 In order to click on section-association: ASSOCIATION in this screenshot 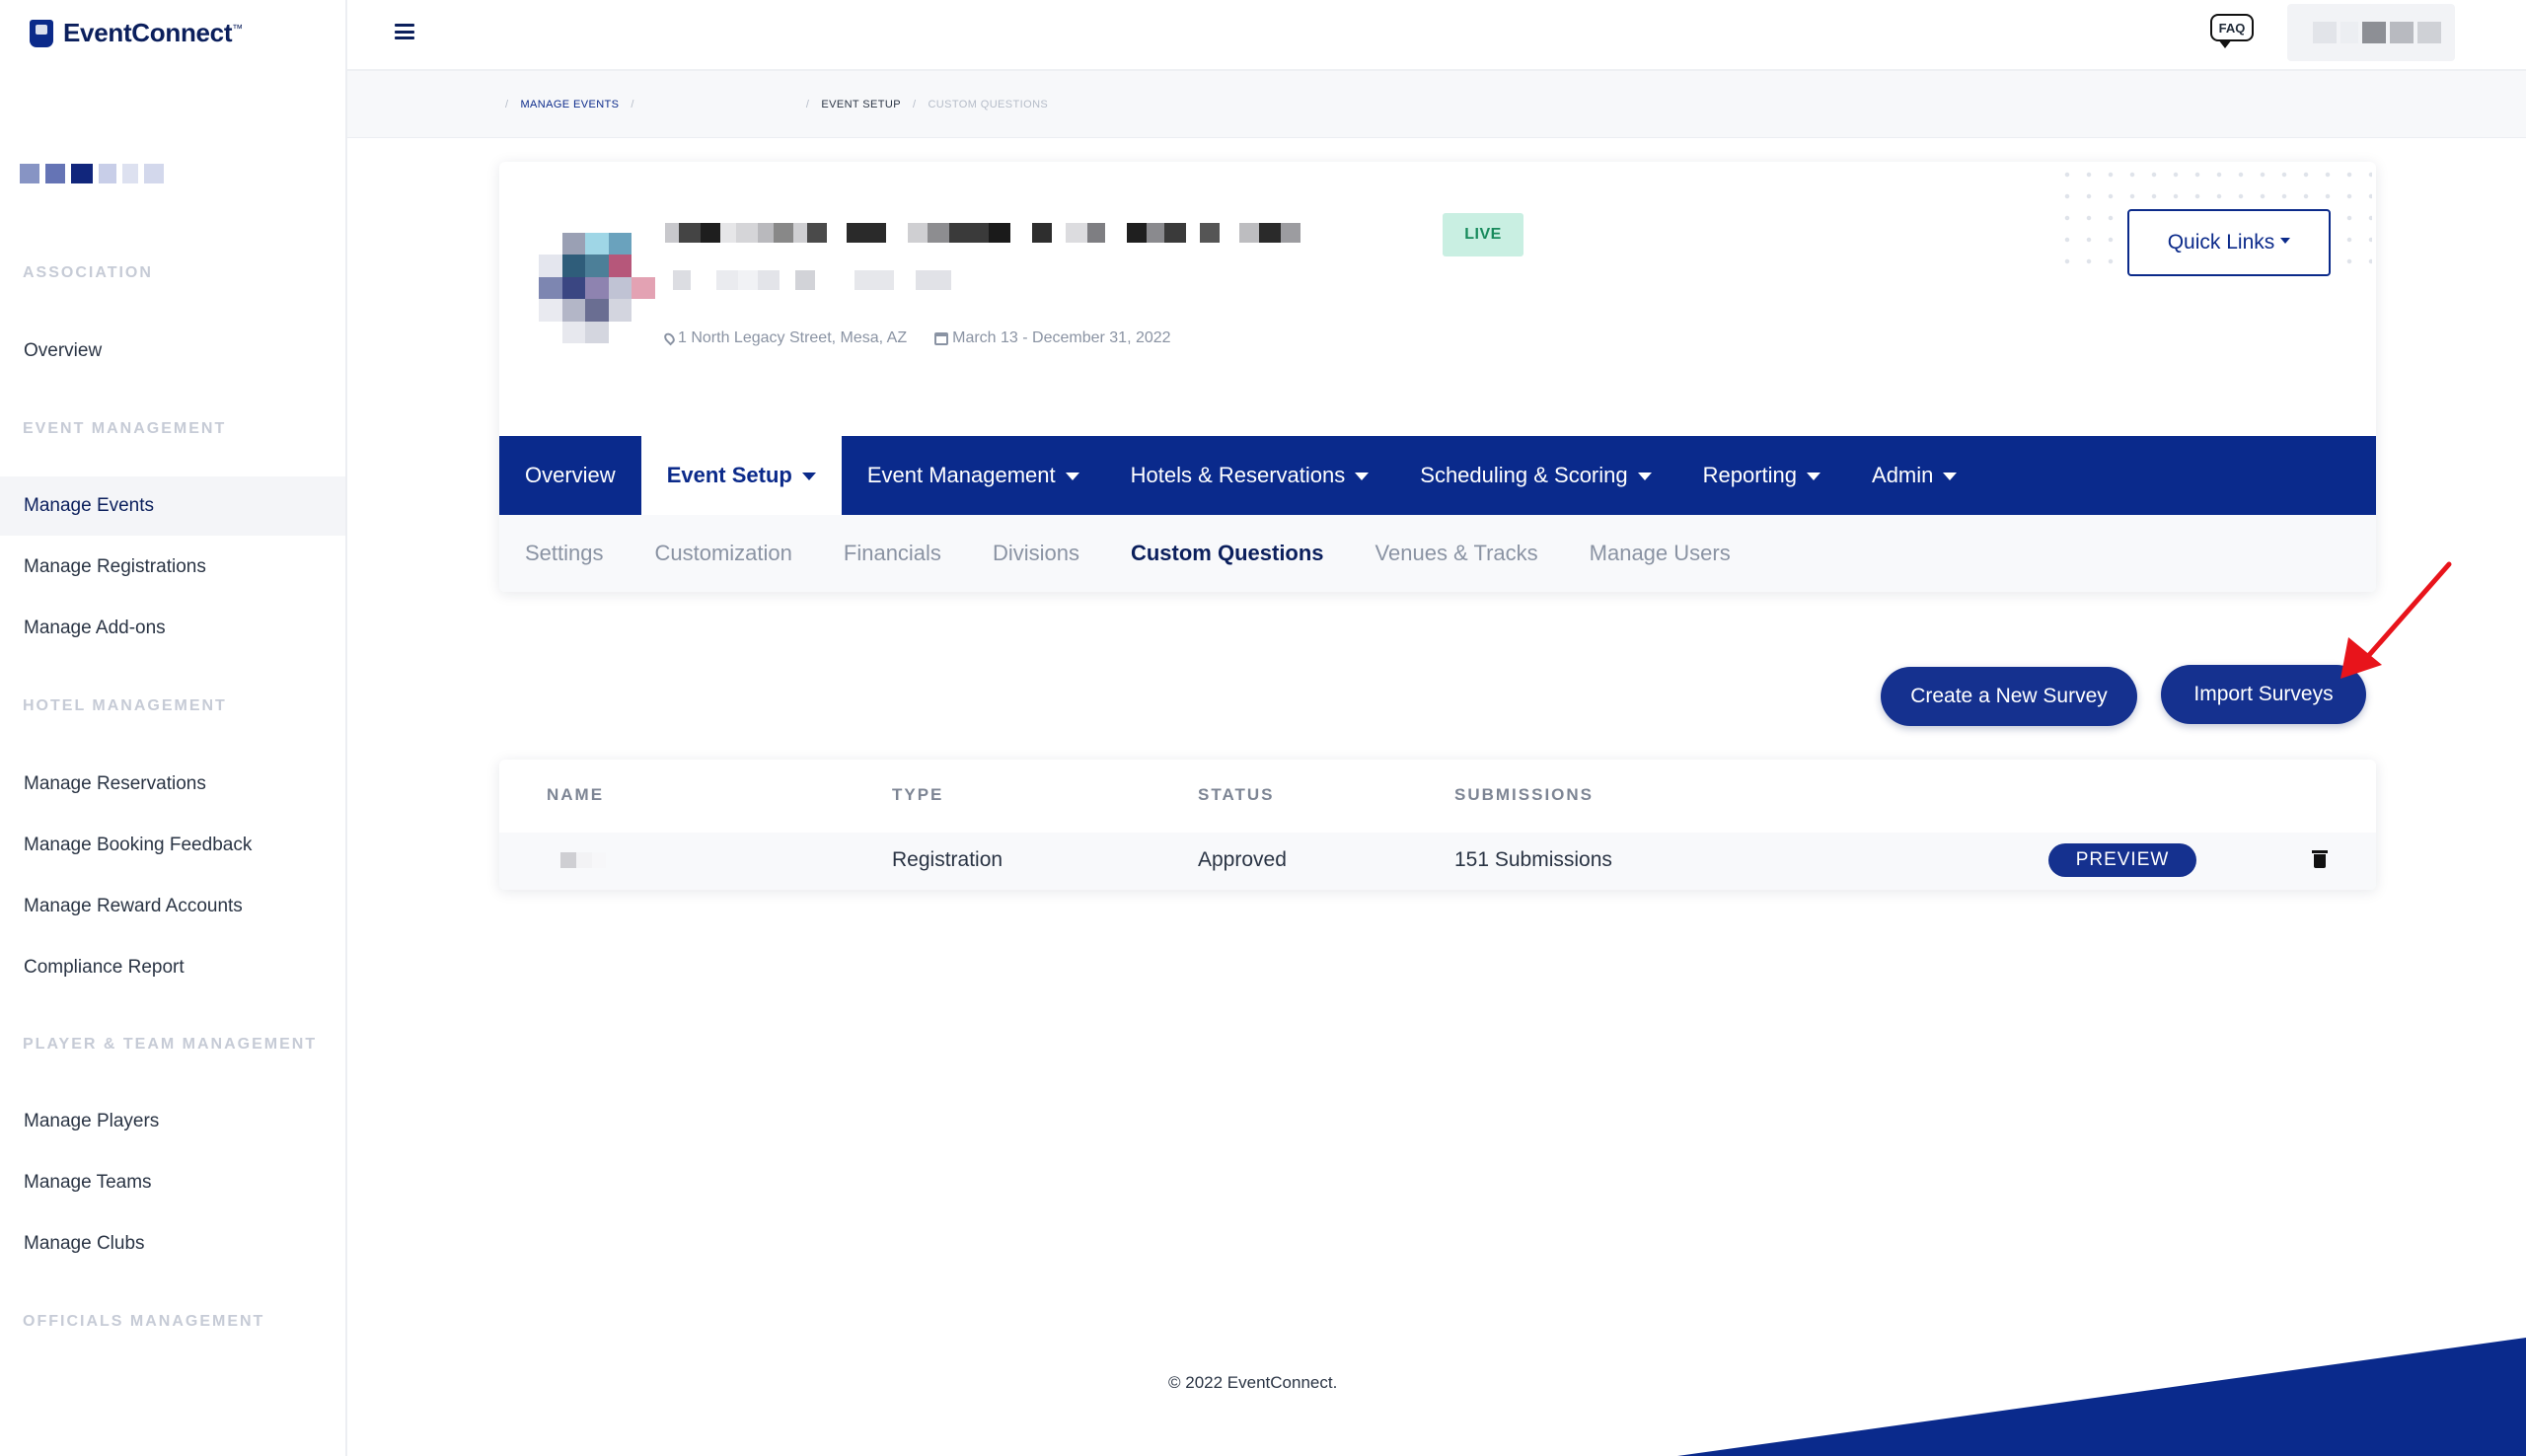, I will do `click(88, 272)`.